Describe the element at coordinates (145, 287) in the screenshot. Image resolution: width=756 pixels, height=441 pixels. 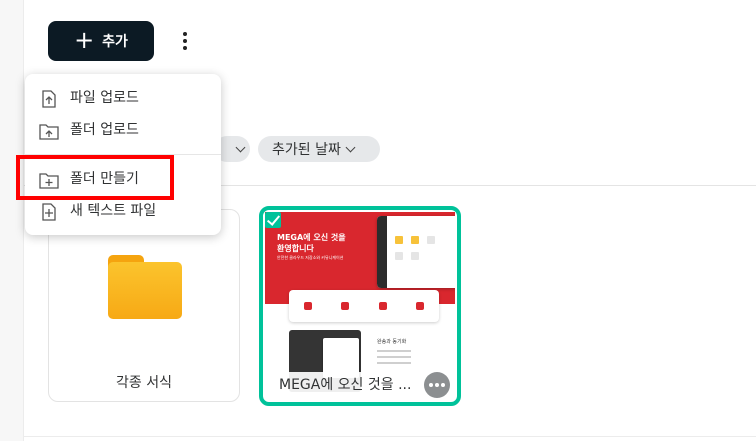
I see `folder-icon` at that location.